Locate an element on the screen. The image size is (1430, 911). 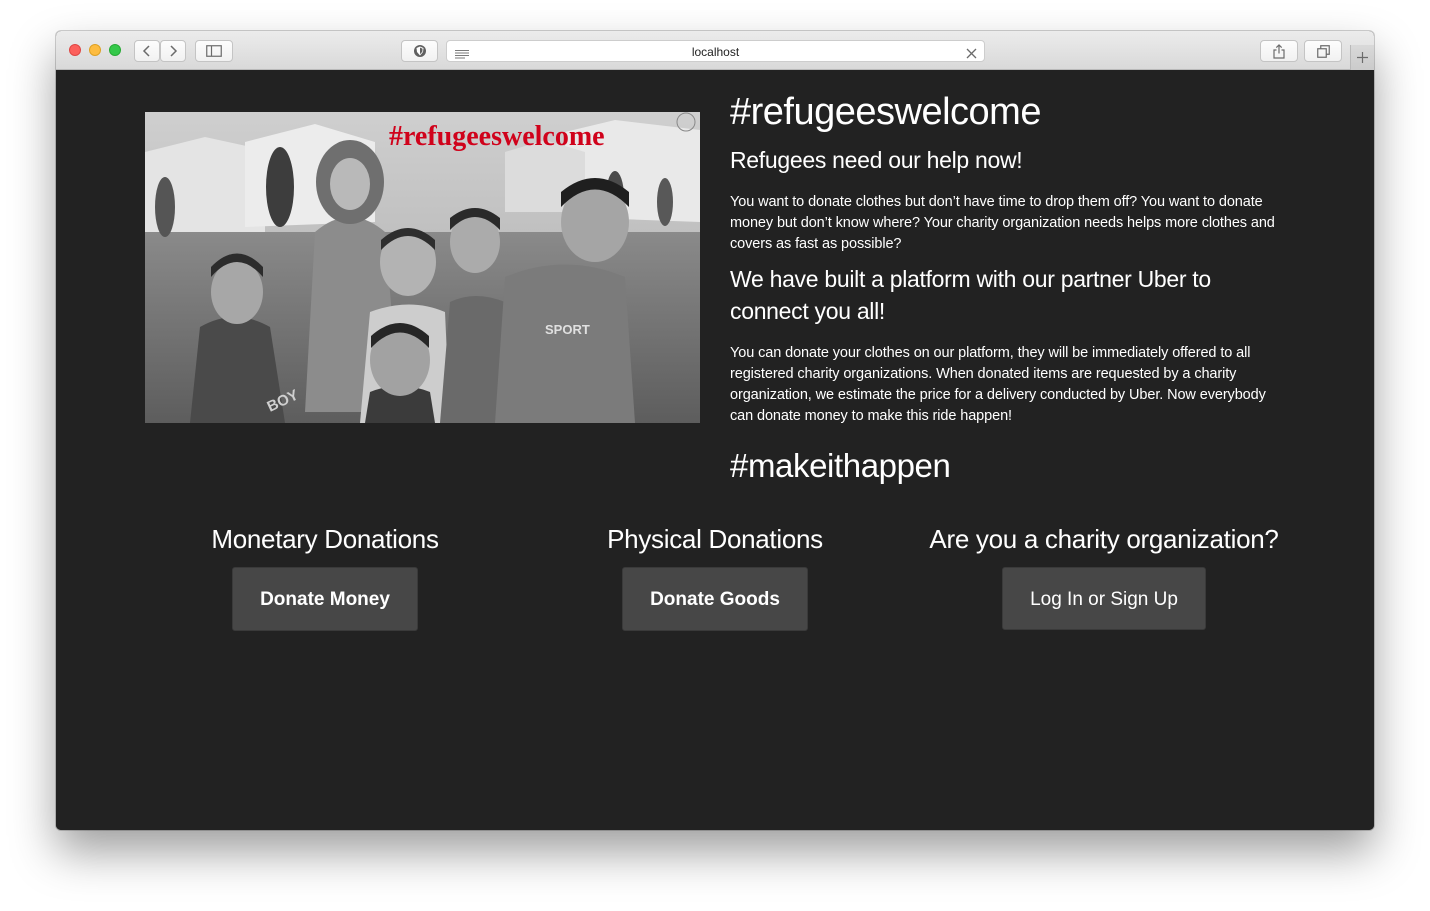
monetary-donations-title: Monetary Donations is located at coordinates (325, 539).